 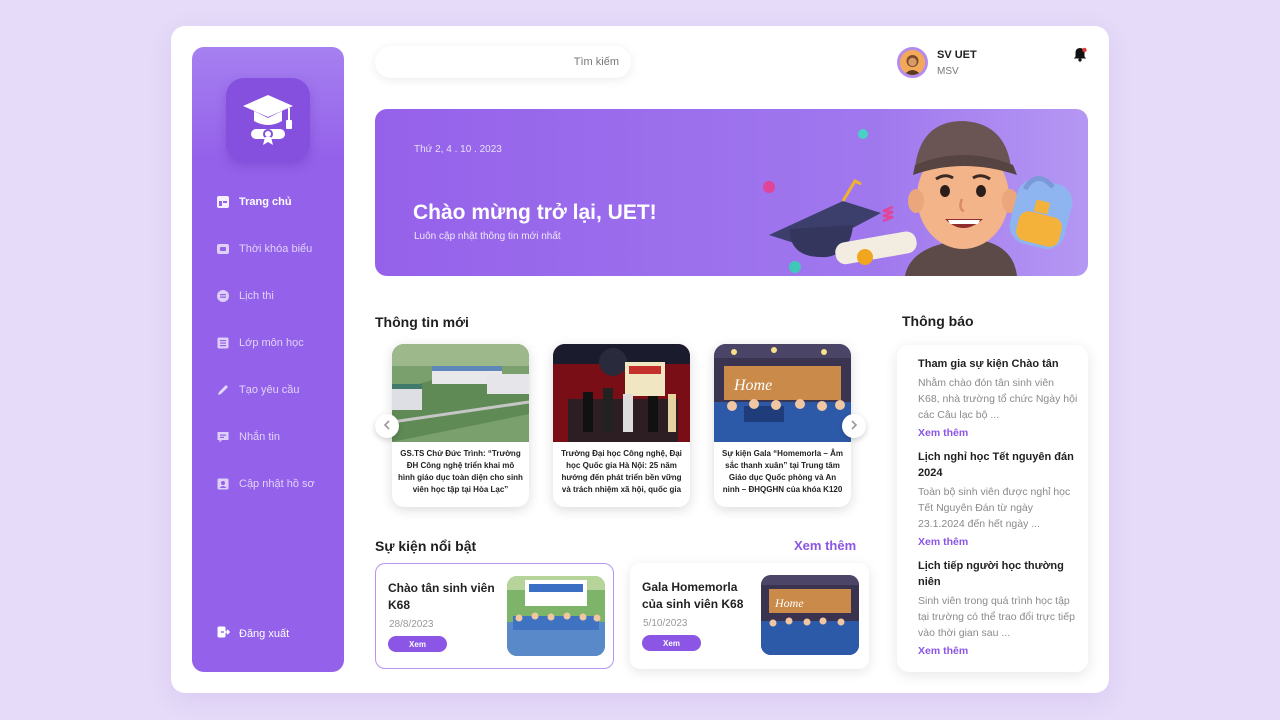 I want to click on news-image: Home, so click(x=782, y=393).